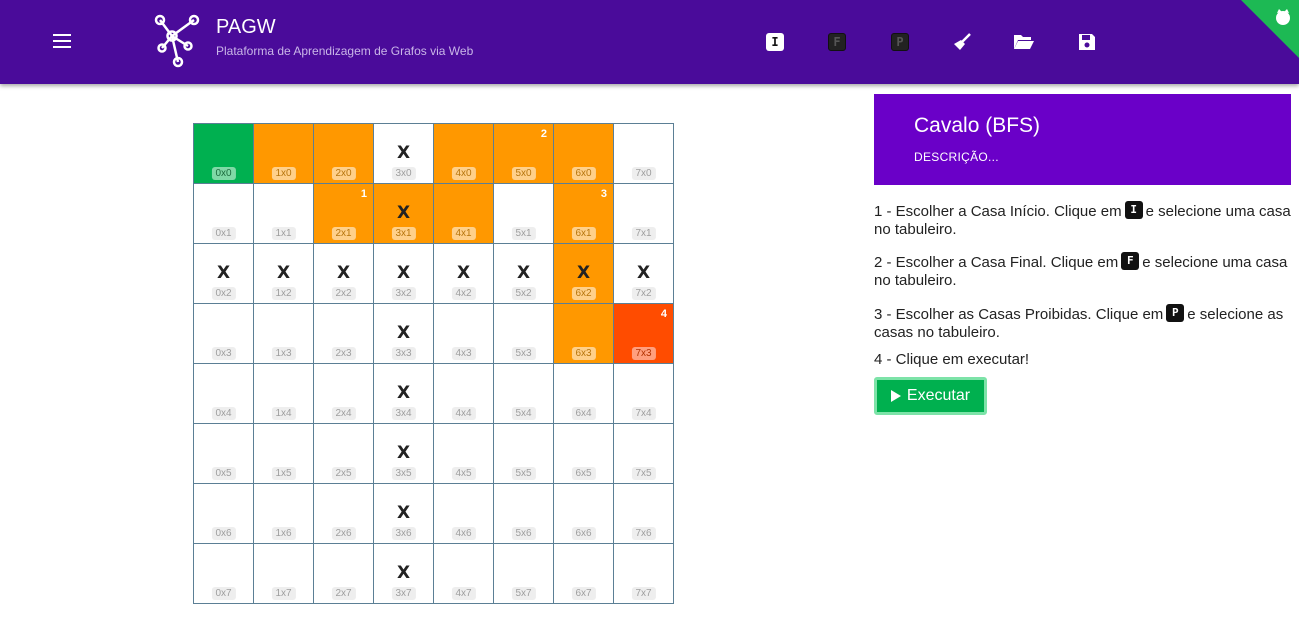  I want to click on board-cell: X 6x2, so click(584, 274).